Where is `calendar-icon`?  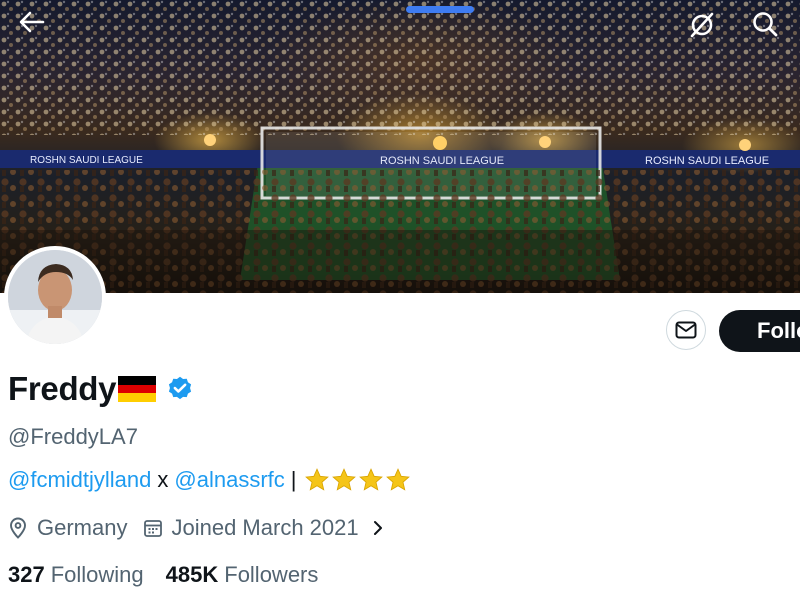 calendar-icon is located at coordinates (153, 528).